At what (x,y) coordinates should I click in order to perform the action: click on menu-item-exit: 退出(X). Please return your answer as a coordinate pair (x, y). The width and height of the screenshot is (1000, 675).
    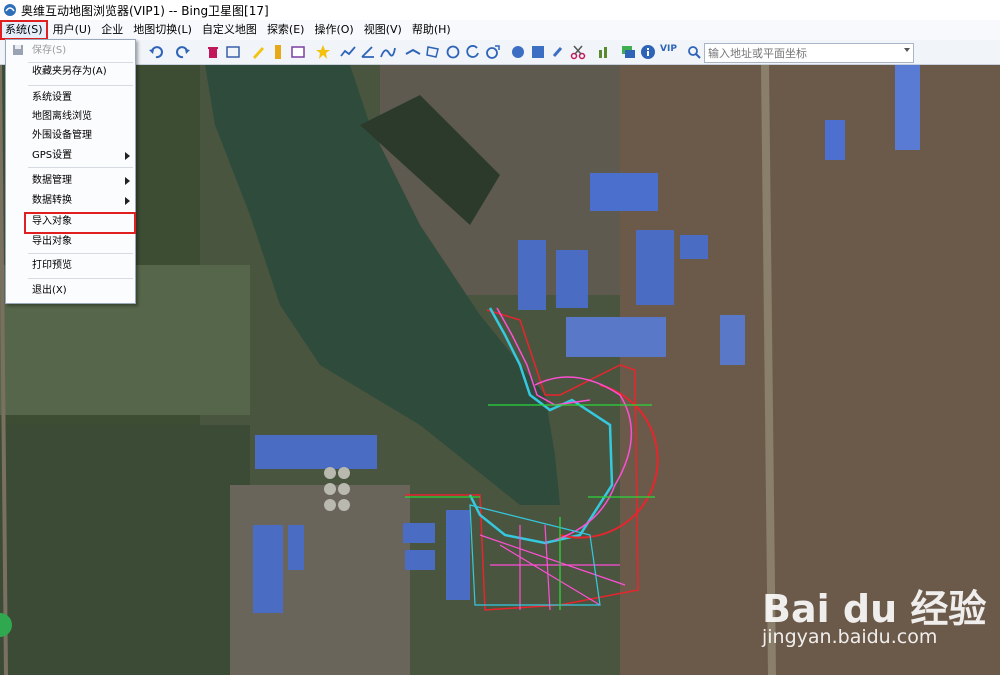
    Looking at the image, I should click on (70, 291).